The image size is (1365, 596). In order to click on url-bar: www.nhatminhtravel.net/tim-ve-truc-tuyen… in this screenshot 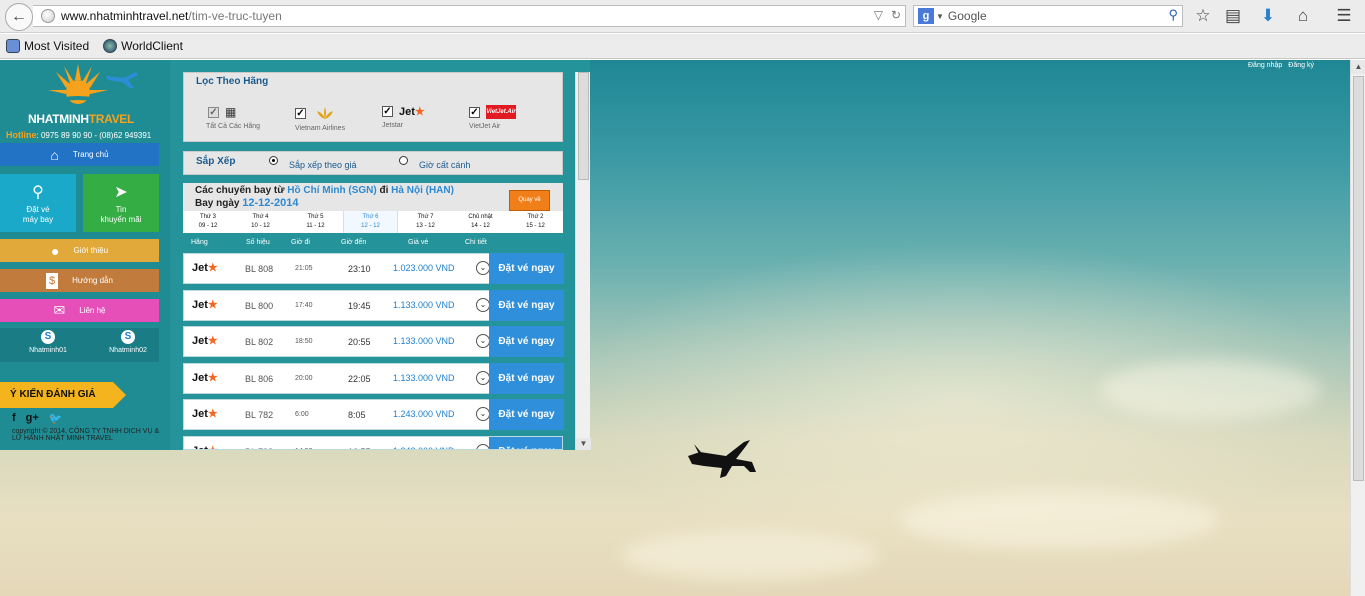, I will do `click(469, 16)`.